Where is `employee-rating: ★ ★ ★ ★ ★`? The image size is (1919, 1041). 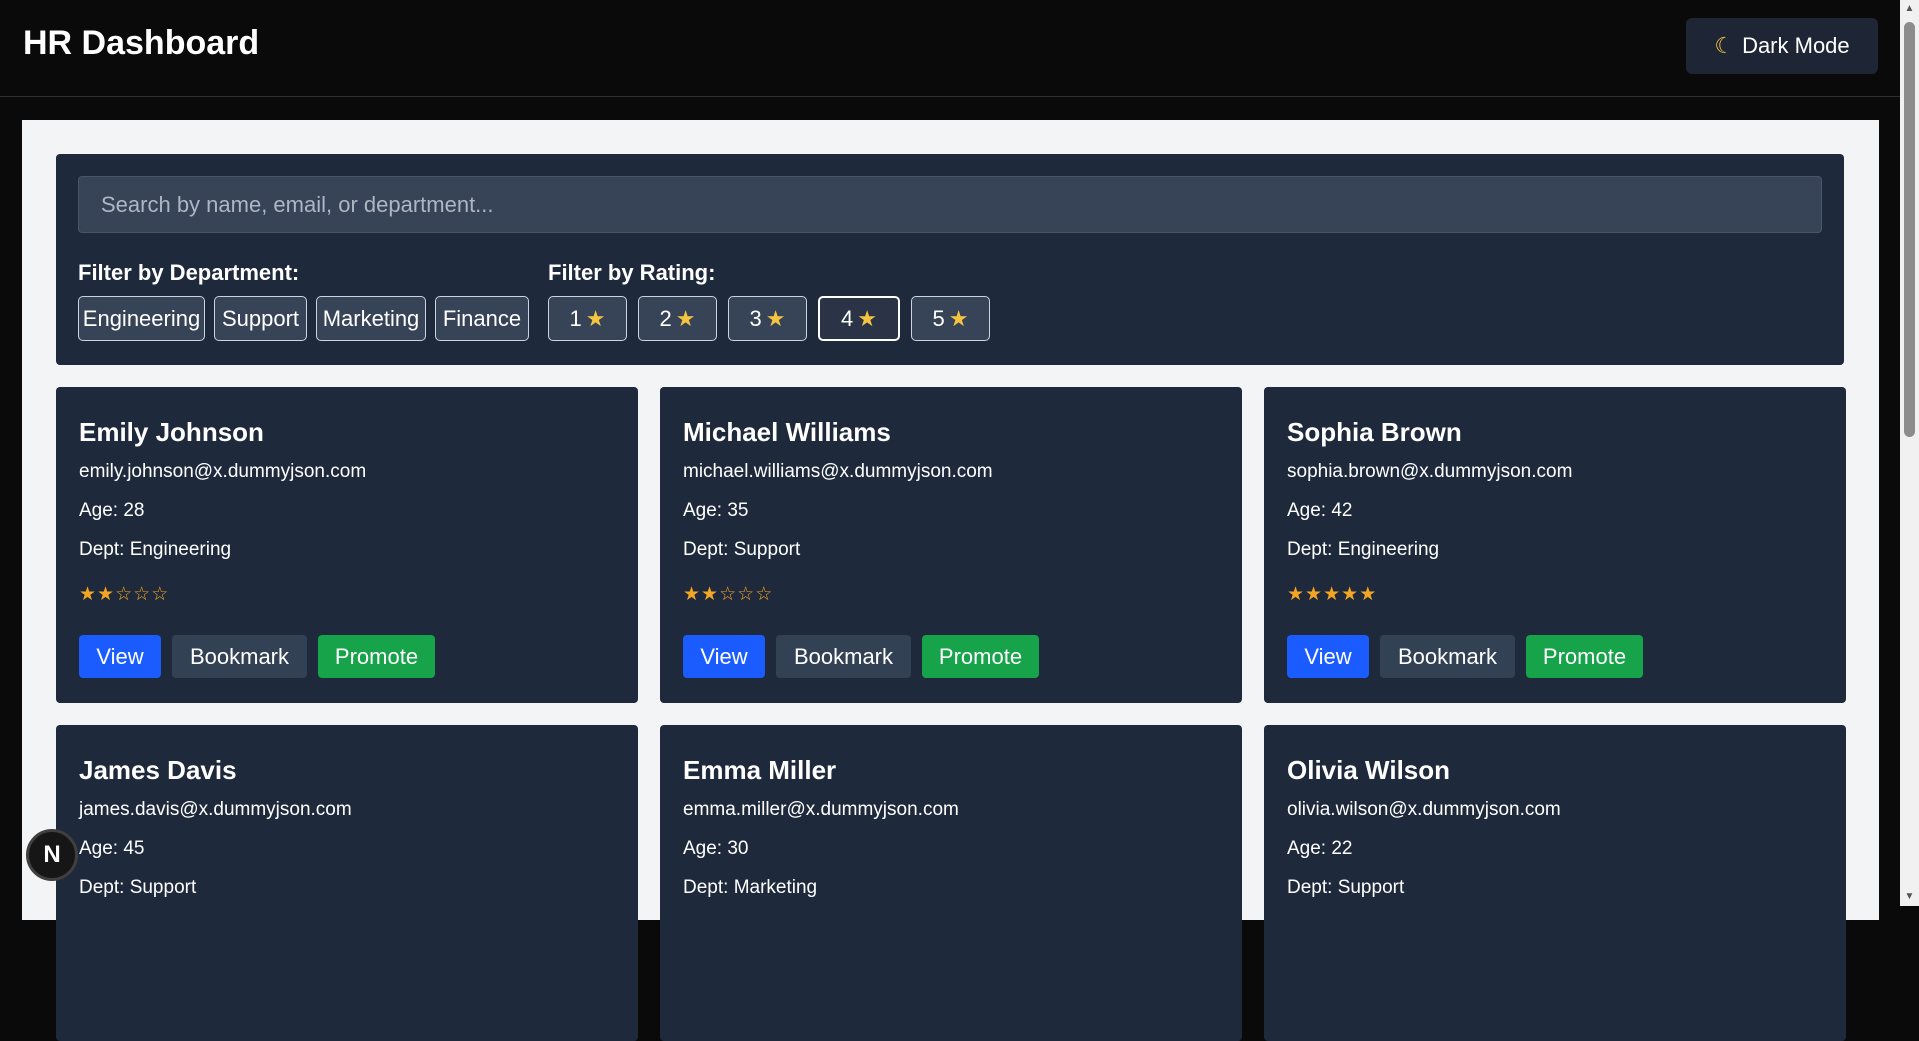
employee-rating: ★ ★ ★ ★ ★ is located at coordinates (1332, 594).